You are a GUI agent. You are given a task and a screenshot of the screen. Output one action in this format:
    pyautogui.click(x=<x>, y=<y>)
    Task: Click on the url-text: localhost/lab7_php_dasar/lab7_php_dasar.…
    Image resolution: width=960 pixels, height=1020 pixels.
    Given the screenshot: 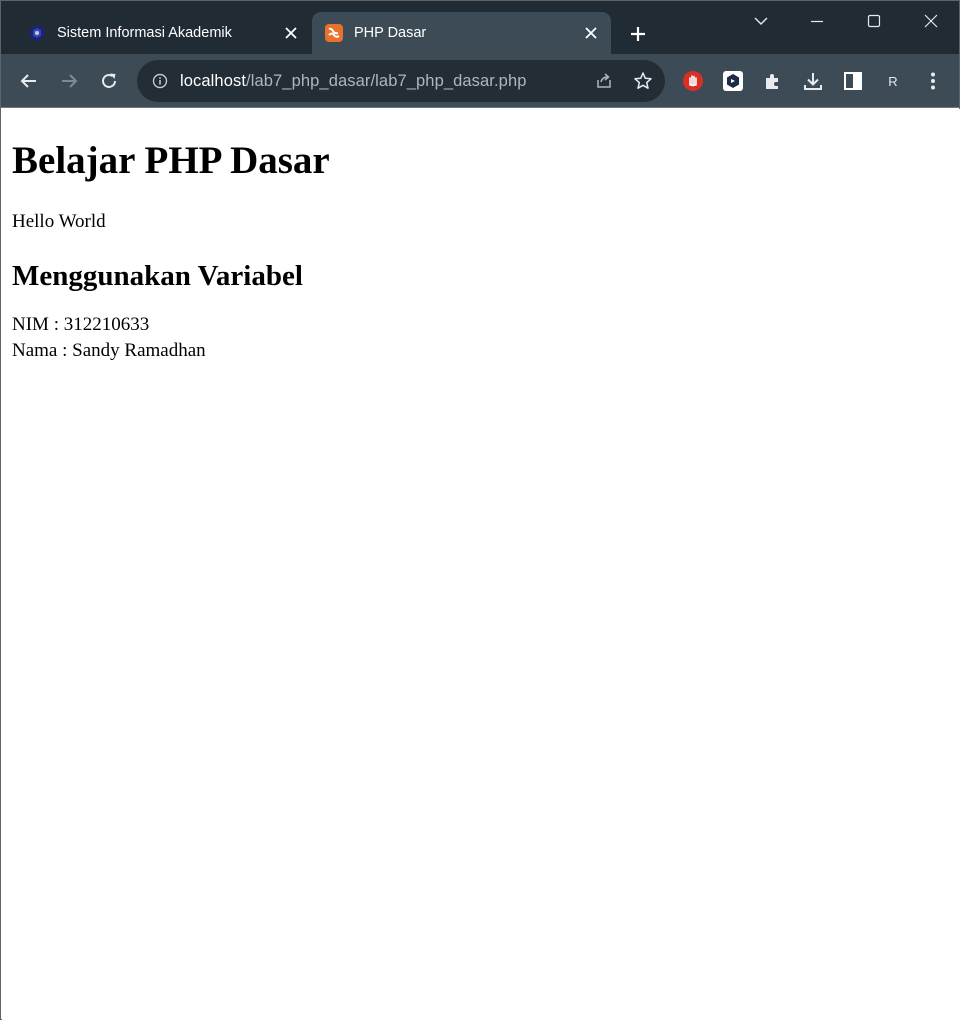 What is the action you would take?
    pyautogui.click(x=383, y=81)
    